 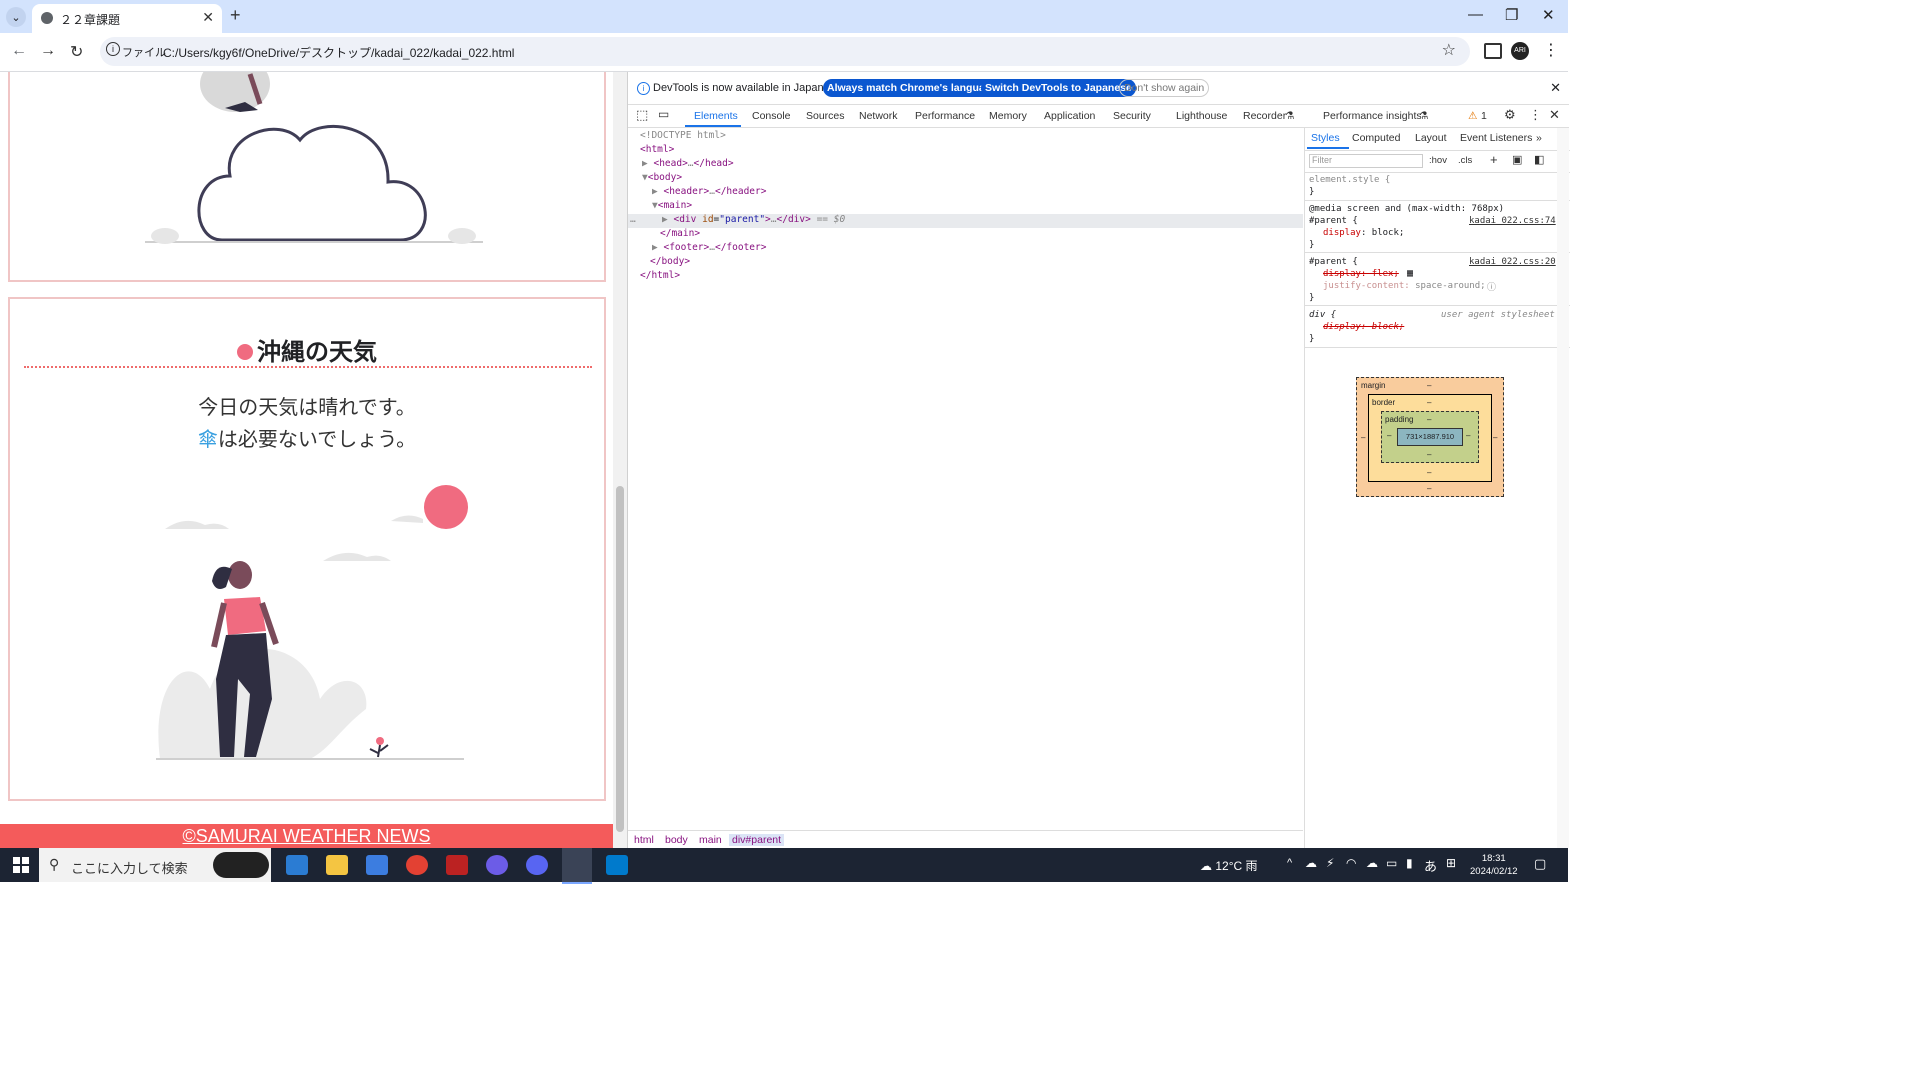 What do you see at coordinates (1430, 437) in the screenshot?
I see `bm-content-size: 731×1887.910` at bounding box center [1430, 437].